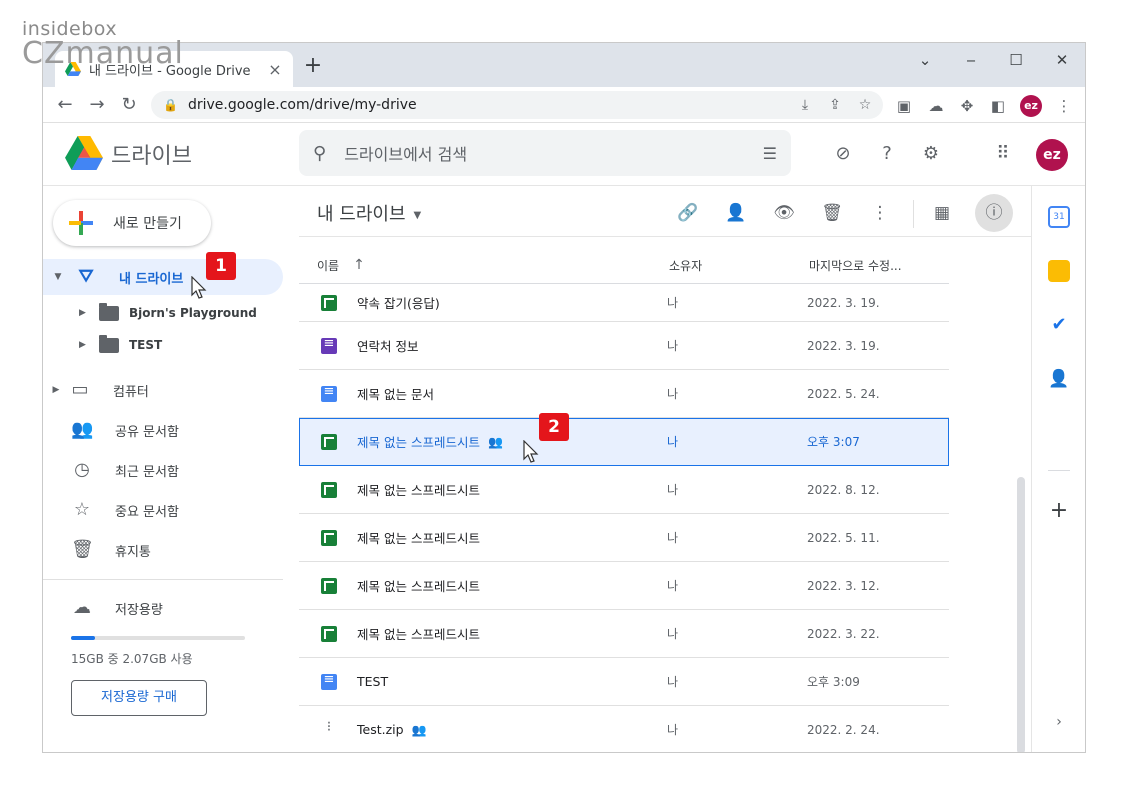 This screenshot has height=796, width=1128. Describe the element at coordinates (419, 729) in the screenshot. I see `shared-people-icon: 👥` at that location.